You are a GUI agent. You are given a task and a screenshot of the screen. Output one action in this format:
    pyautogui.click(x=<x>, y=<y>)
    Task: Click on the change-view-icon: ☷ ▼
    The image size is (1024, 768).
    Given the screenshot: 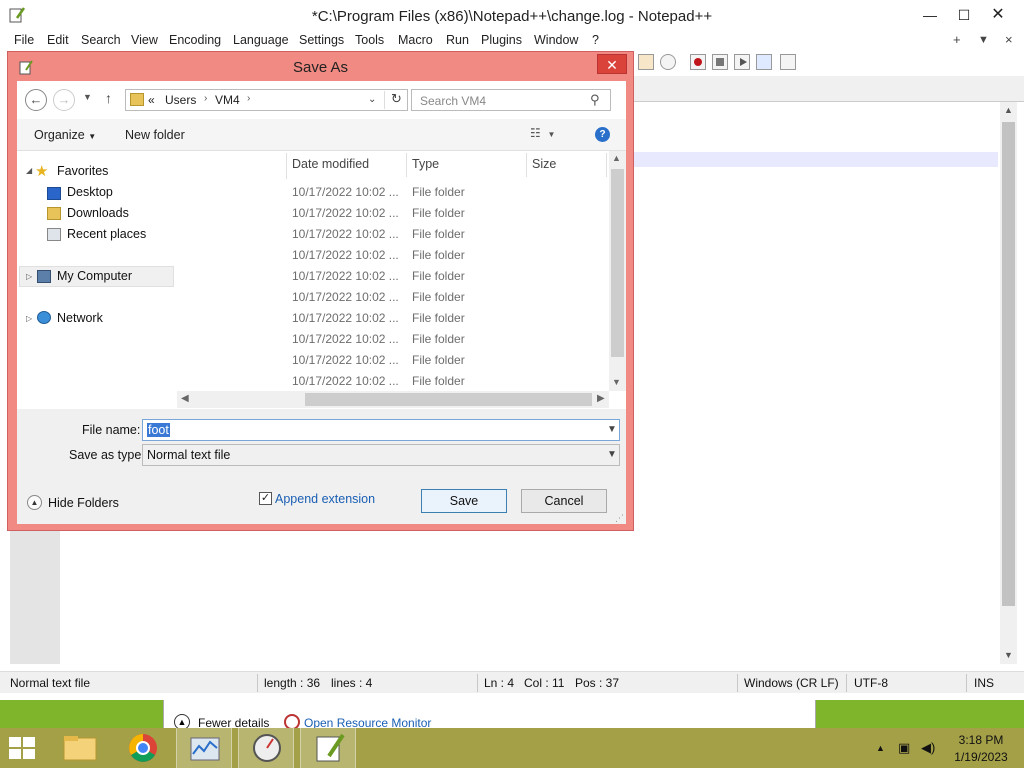 What is the action you would take?
    pyautogui.click(x=542, y=133)
    